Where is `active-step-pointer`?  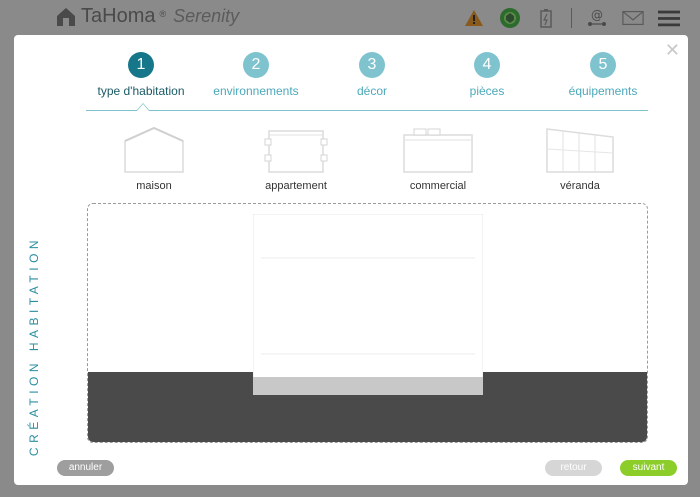
active-step-pointer is located at coordinates (143, 107).